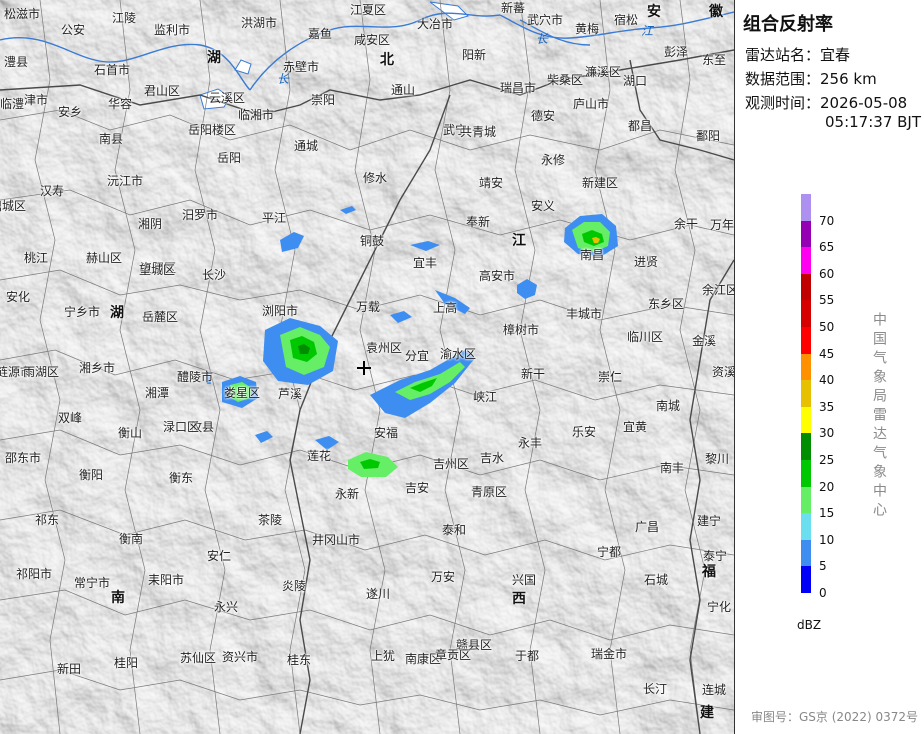  Describe the element at coordinates (609, 654) in the screenshot. I see `place-label: 瑞金市` at that location.